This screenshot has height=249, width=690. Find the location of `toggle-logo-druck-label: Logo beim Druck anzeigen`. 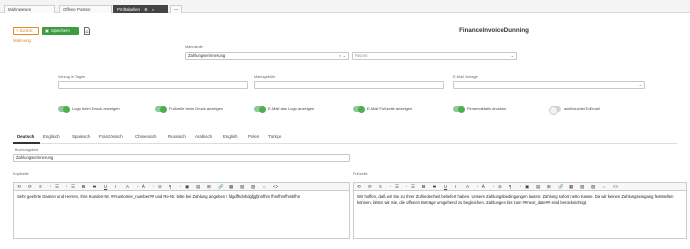

toggle-logo-druck-label: Logo beim Druck anzeigen is located at coordinates (96, 108).